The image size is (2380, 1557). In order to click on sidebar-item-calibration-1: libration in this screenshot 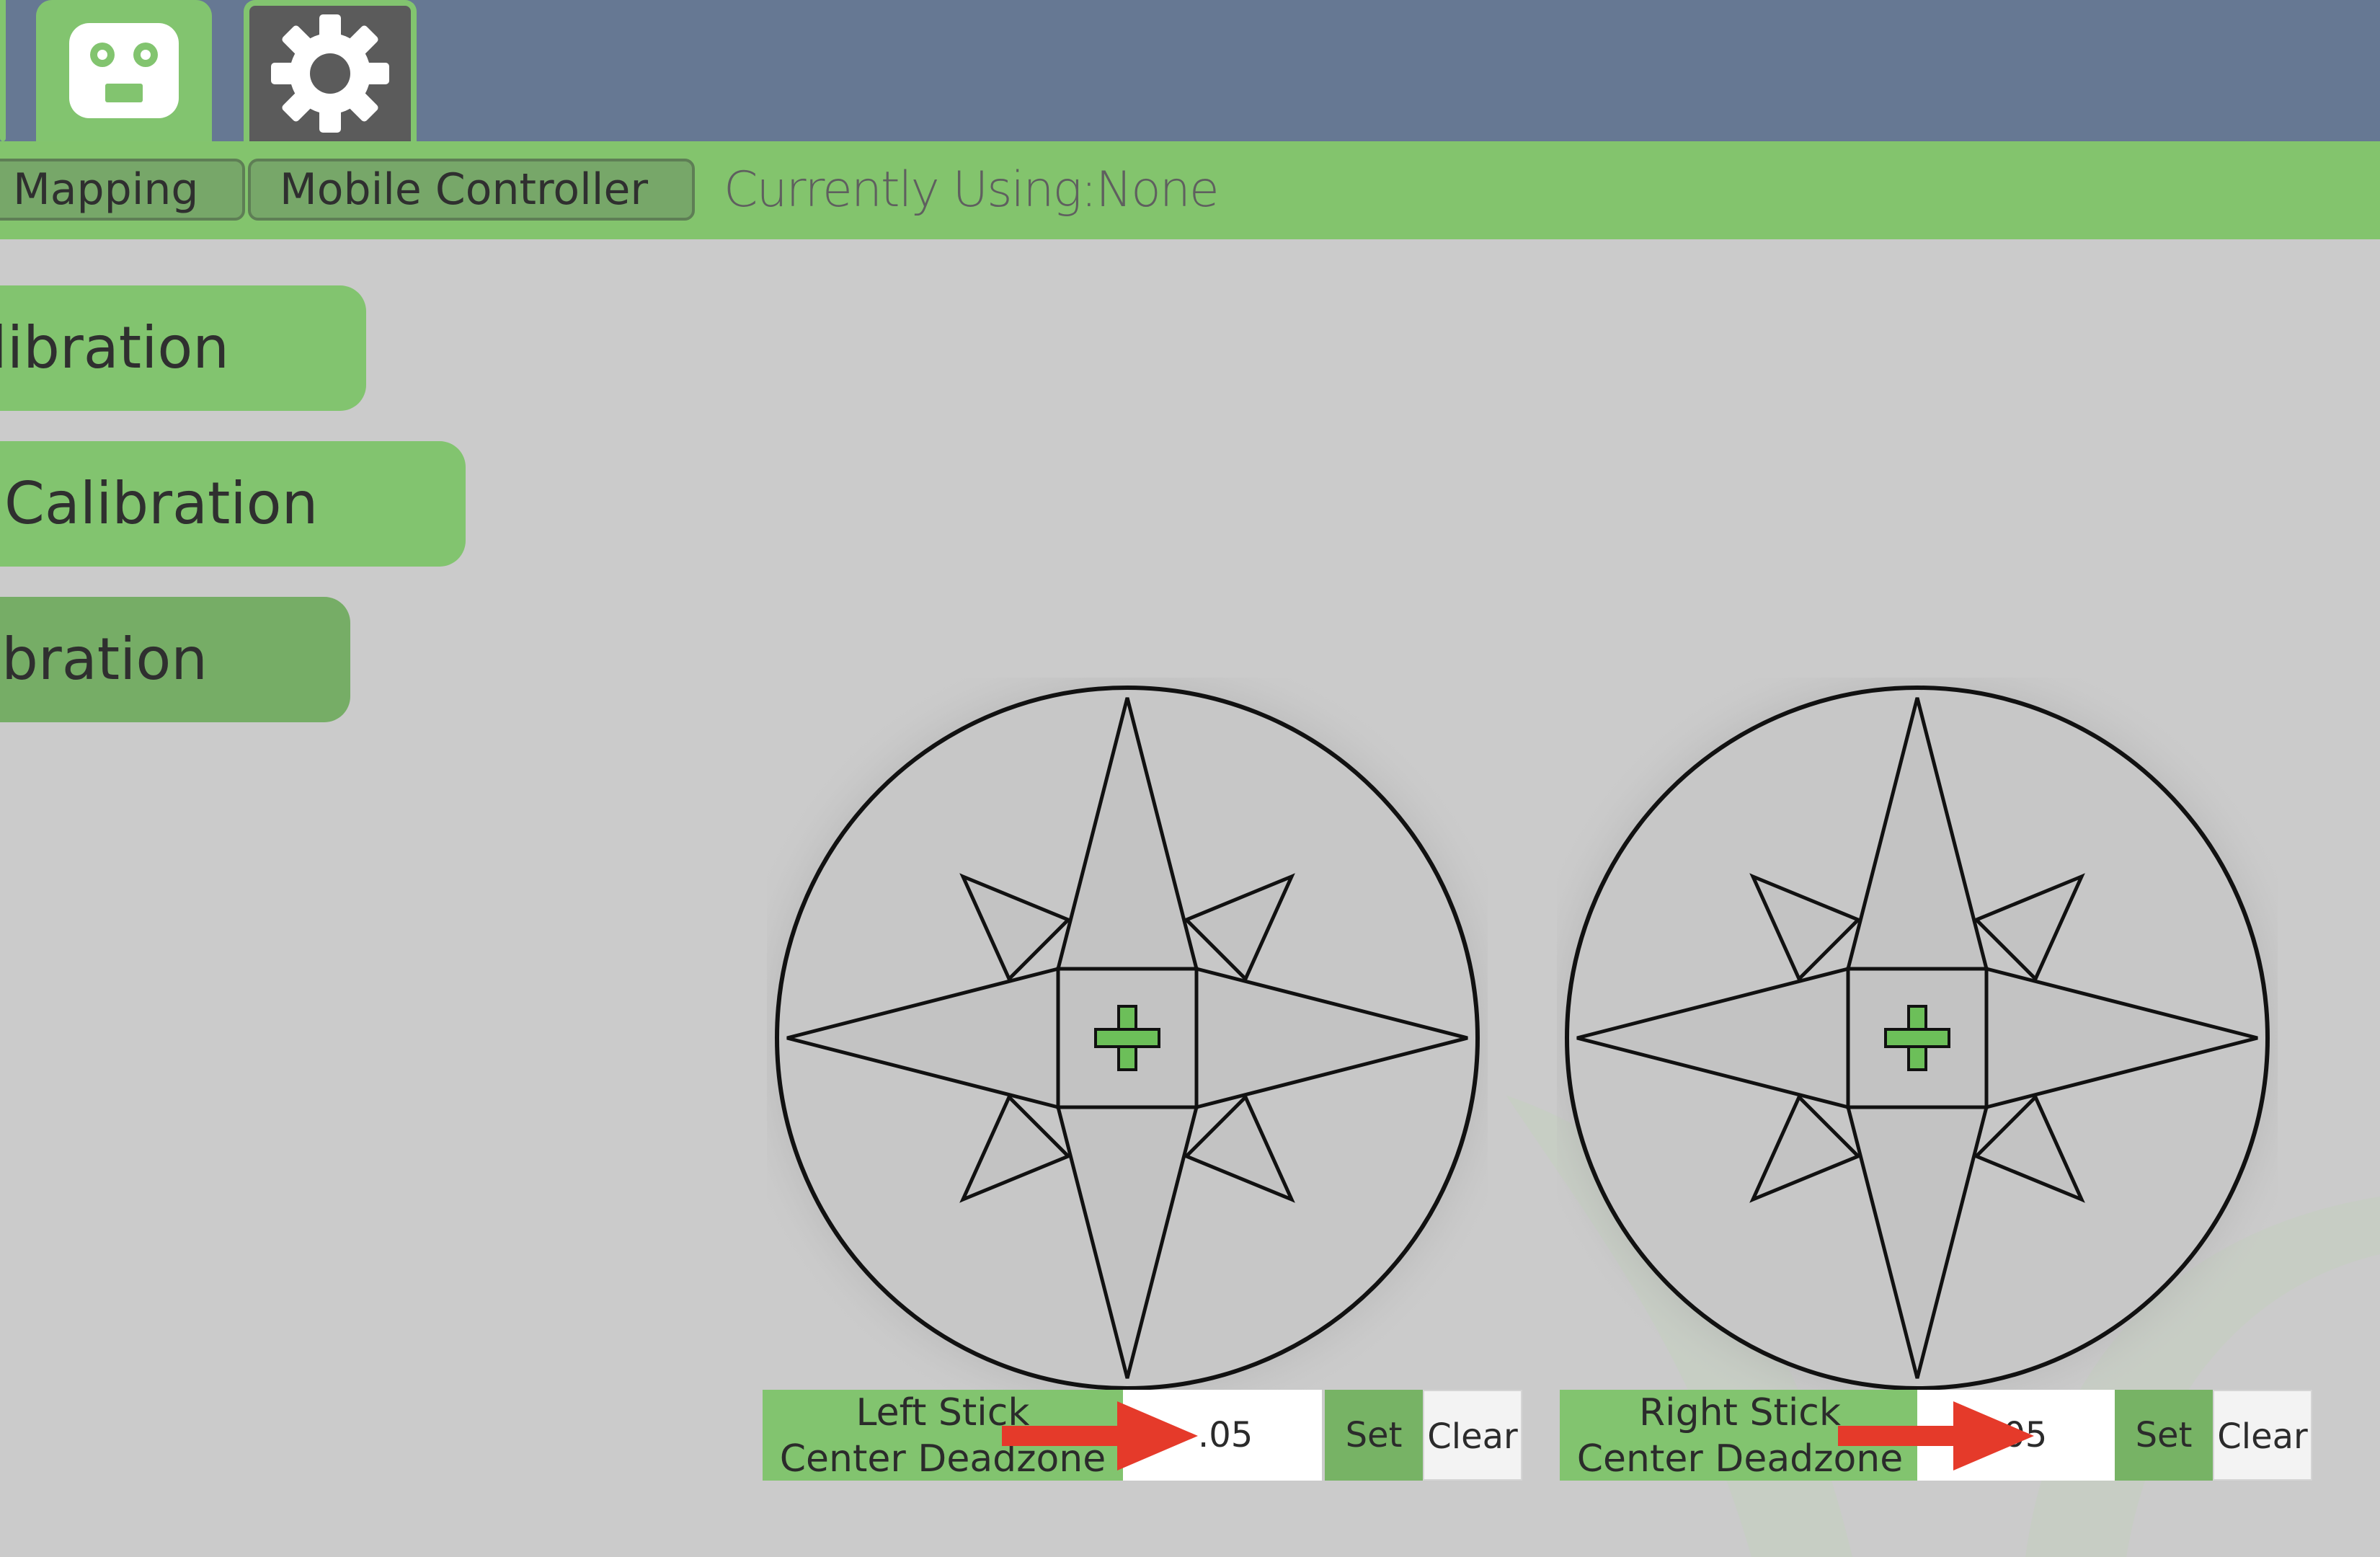, I will do `click(183, 348)`.